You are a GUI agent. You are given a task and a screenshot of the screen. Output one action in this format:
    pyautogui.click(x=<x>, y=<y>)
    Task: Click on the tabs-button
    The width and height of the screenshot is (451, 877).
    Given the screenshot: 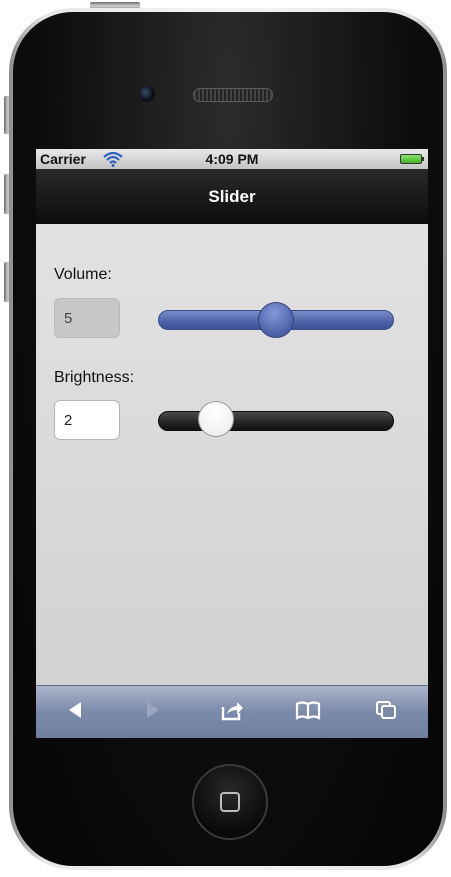 What is the action you would take?
    pyautogui.click(x=386, y=712)
    